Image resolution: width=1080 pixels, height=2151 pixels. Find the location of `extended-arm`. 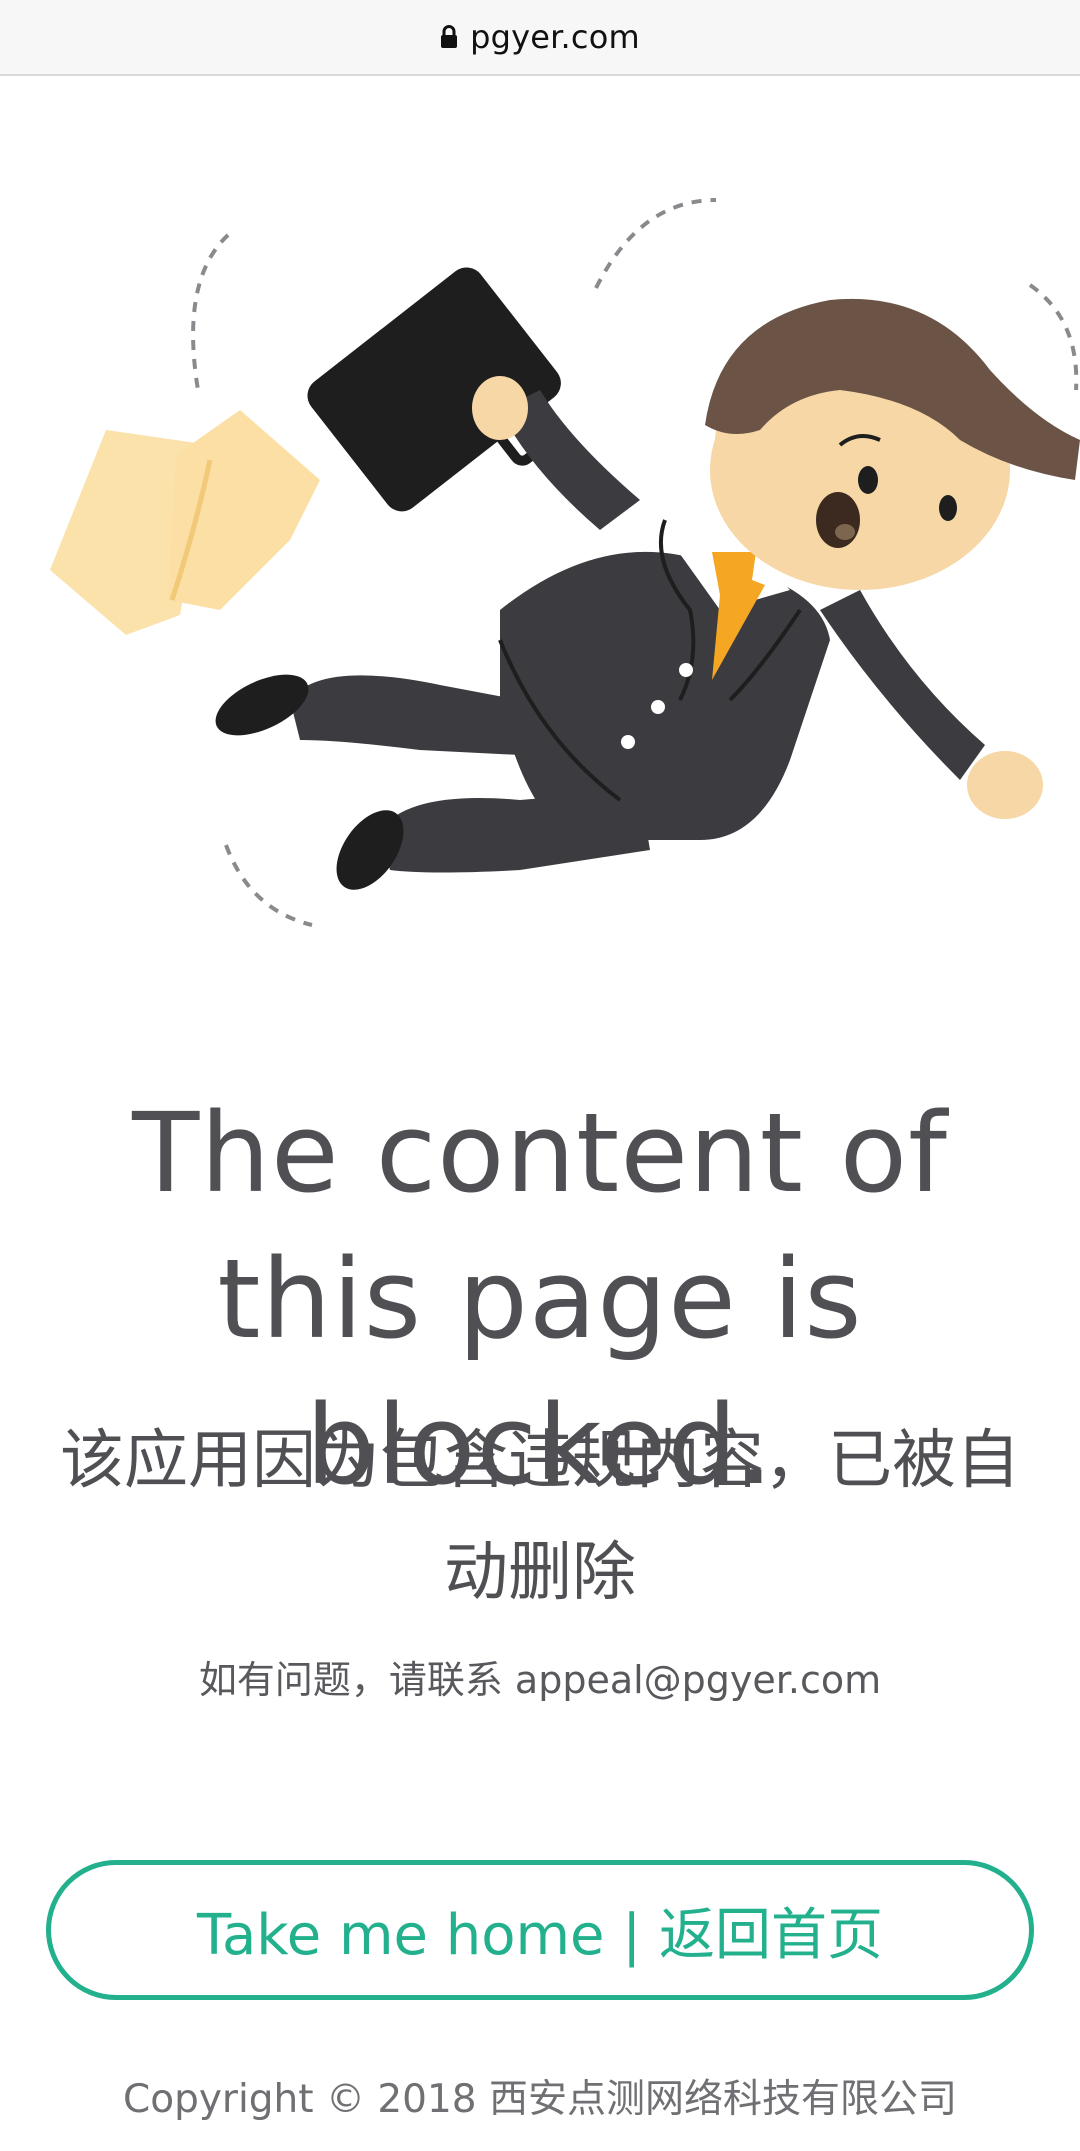

extended-arm is located at coordinates (902, 685).